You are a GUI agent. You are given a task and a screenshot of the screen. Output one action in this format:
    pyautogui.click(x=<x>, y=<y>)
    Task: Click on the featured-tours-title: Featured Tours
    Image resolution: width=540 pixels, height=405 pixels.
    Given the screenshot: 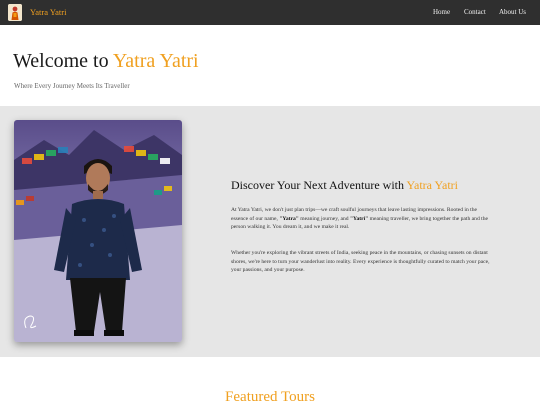 What is the action you would take?
    pyautogui.click(x=270, y=397)
    